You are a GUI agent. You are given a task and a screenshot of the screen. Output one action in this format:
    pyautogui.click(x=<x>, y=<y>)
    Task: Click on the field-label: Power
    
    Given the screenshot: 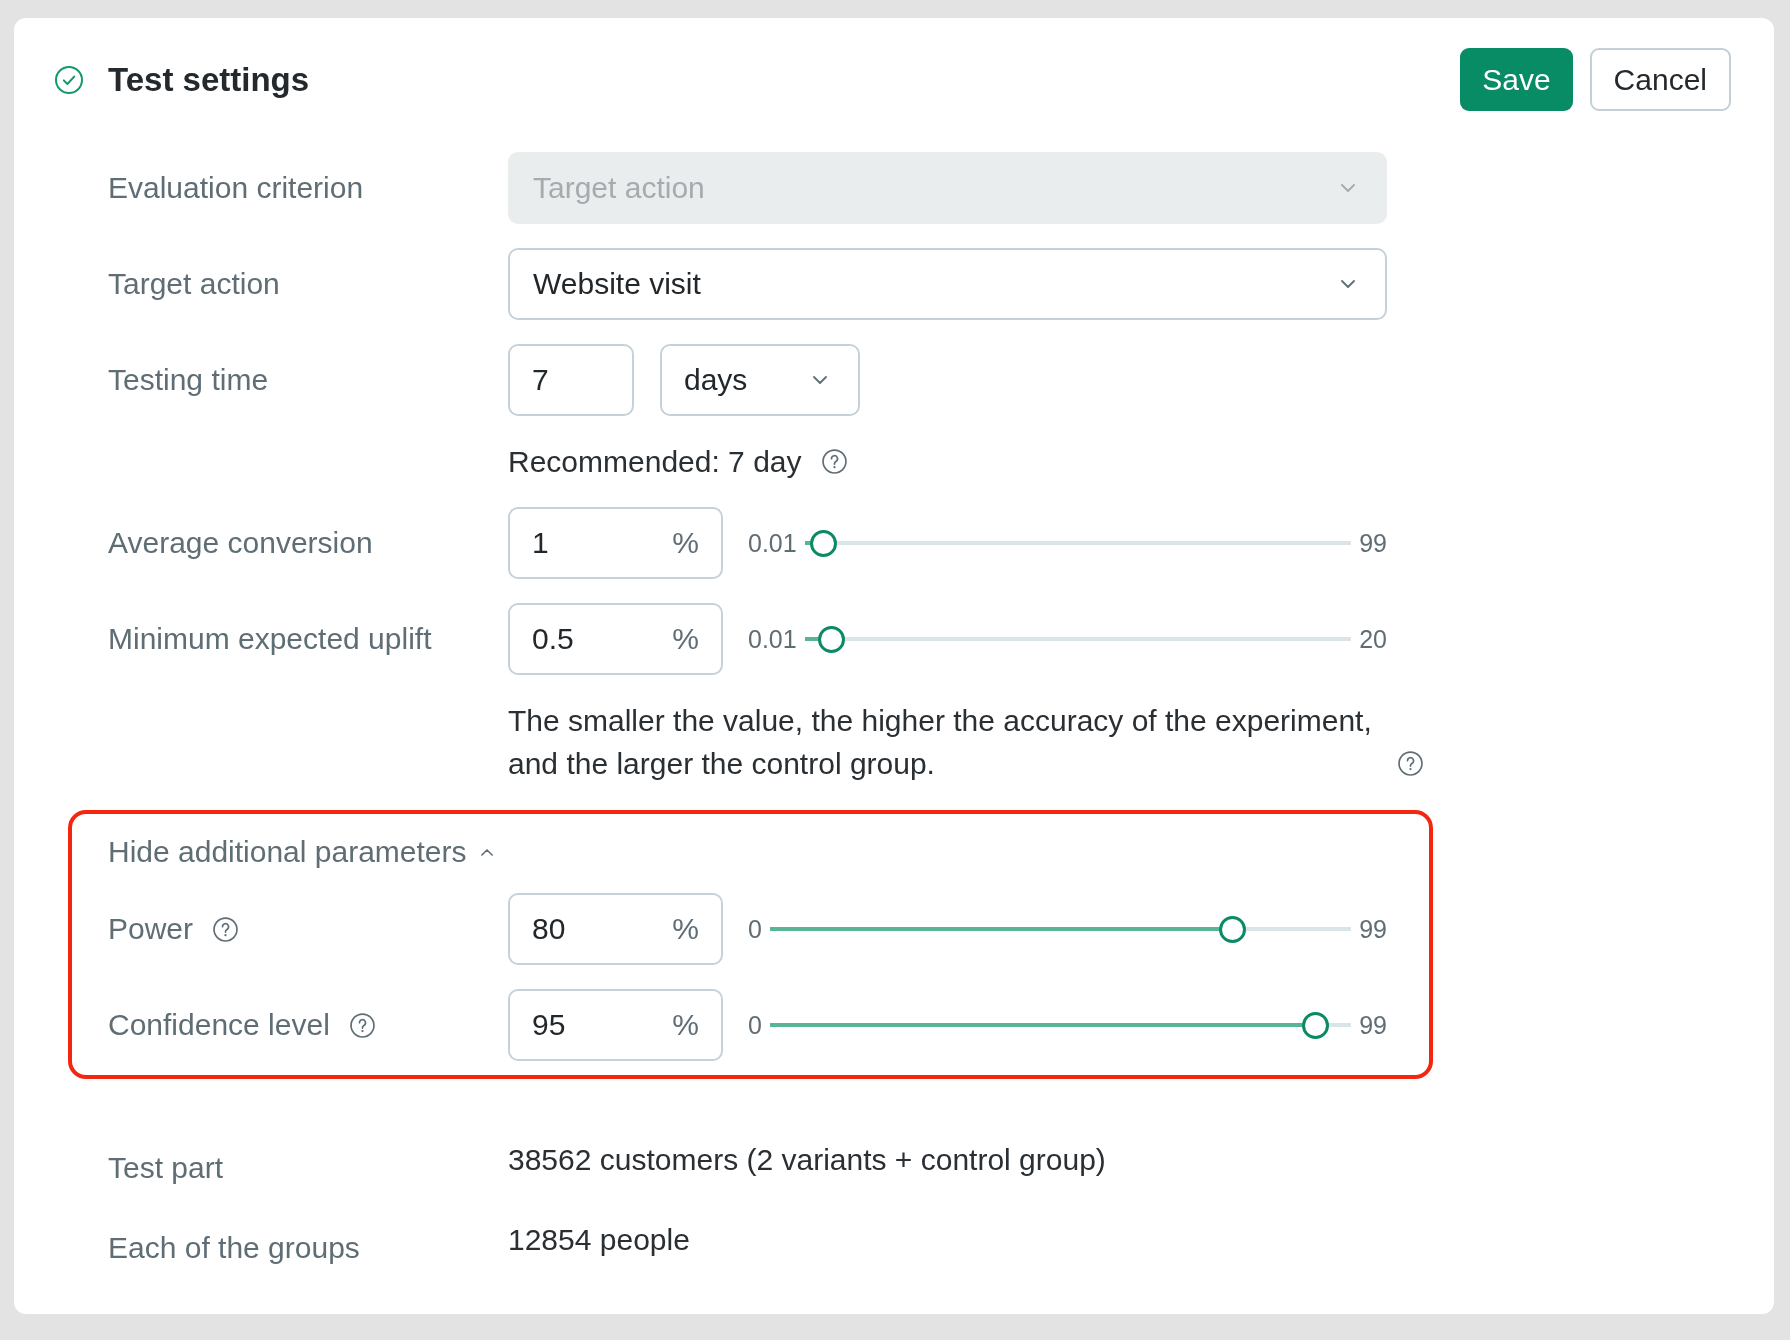 What is the action you would take?
    pyautogui.click(x=151, y=929)
    